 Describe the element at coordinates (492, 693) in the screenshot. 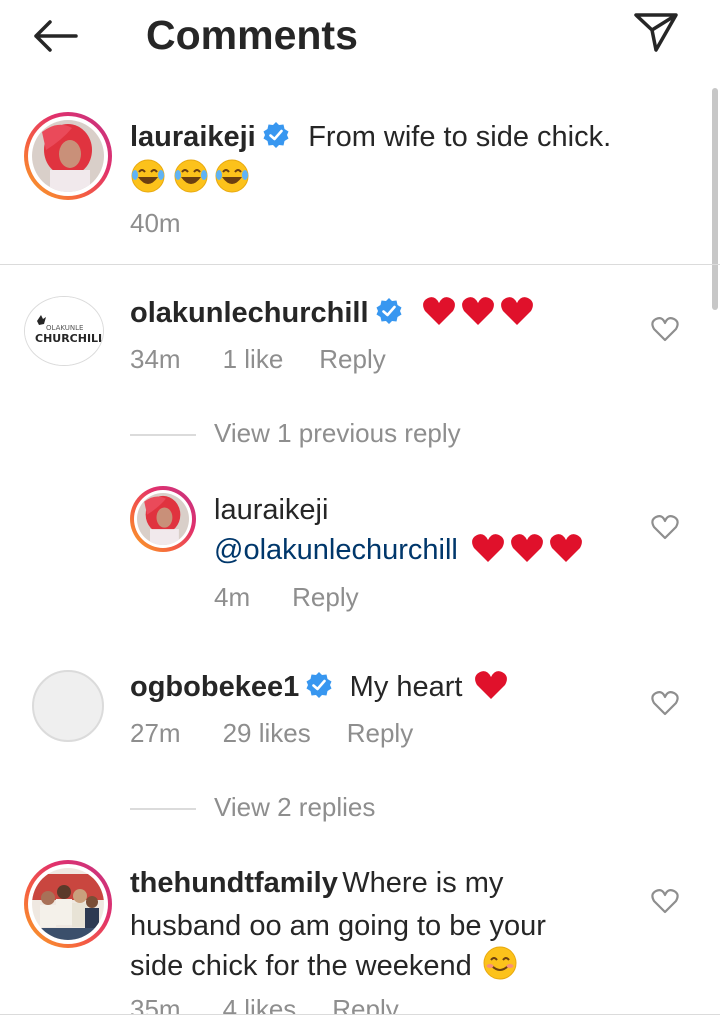

I see `red-heart-emoji-icon` at that location.